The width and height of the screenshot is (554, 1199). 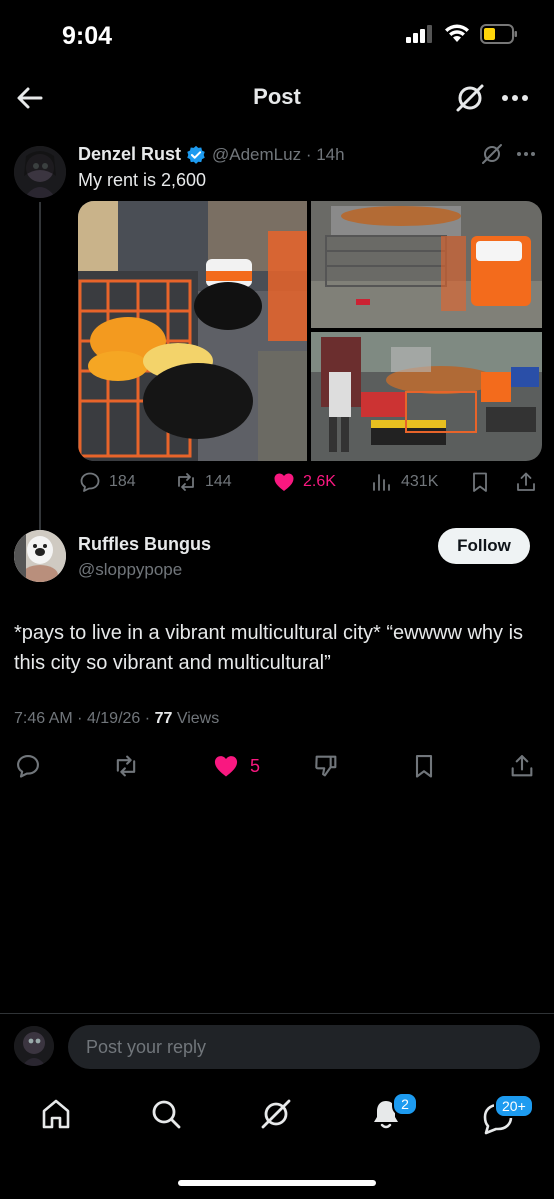 I want to click on parent-repost-button: 144, so click(x=203, y=482).